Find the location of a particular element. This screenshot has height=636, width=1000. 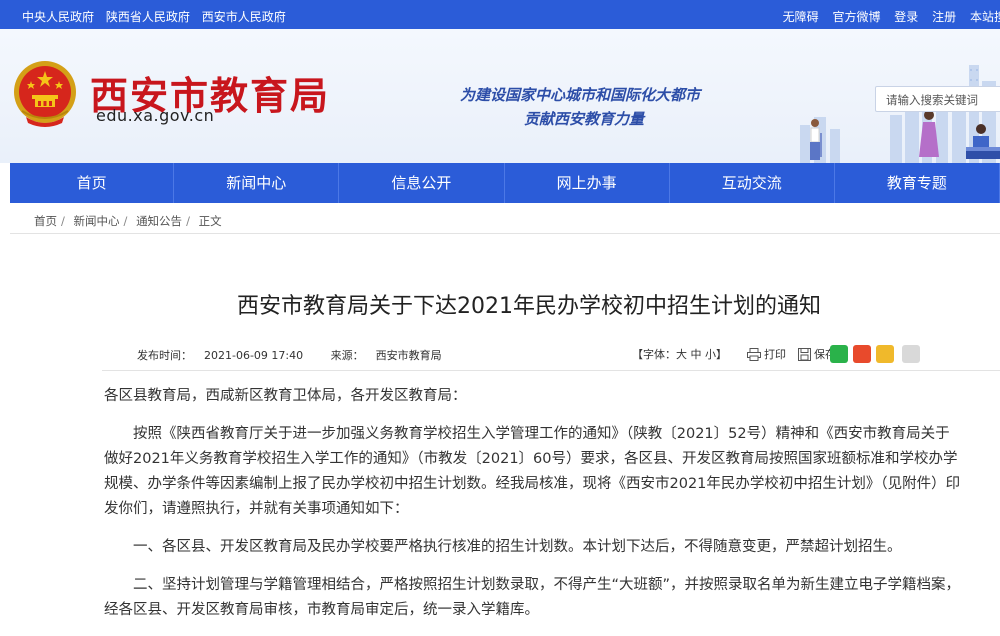

slogan-line-1: 为建设国家中心城市和国际化大都市 is located at coordinates (580, 95).